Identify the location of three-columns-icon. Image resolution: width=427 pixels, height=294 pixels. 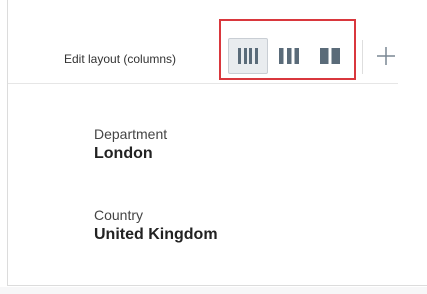
(289, 56).